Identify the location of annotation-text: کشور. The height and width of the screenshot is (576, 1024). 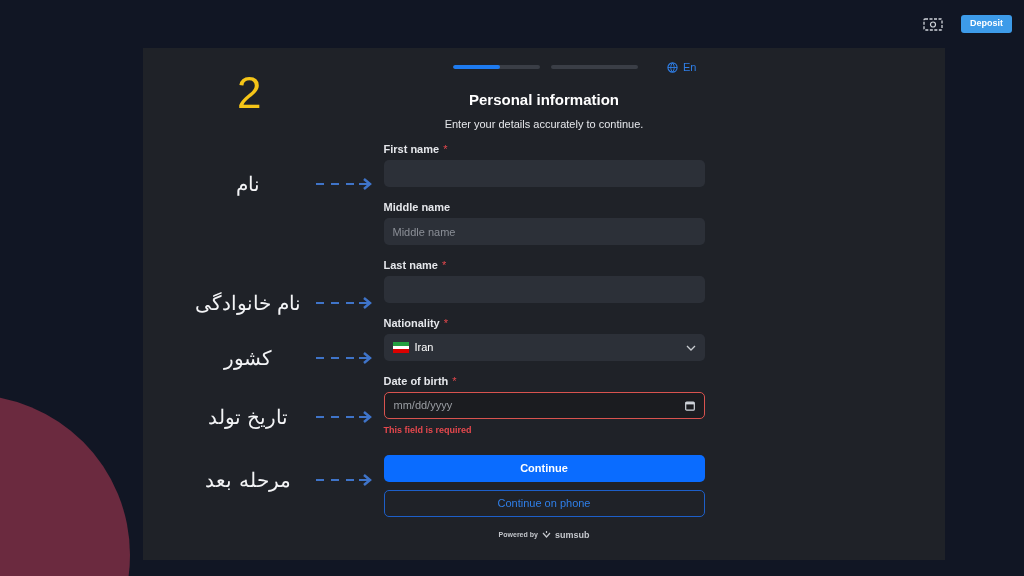
(247, 358).